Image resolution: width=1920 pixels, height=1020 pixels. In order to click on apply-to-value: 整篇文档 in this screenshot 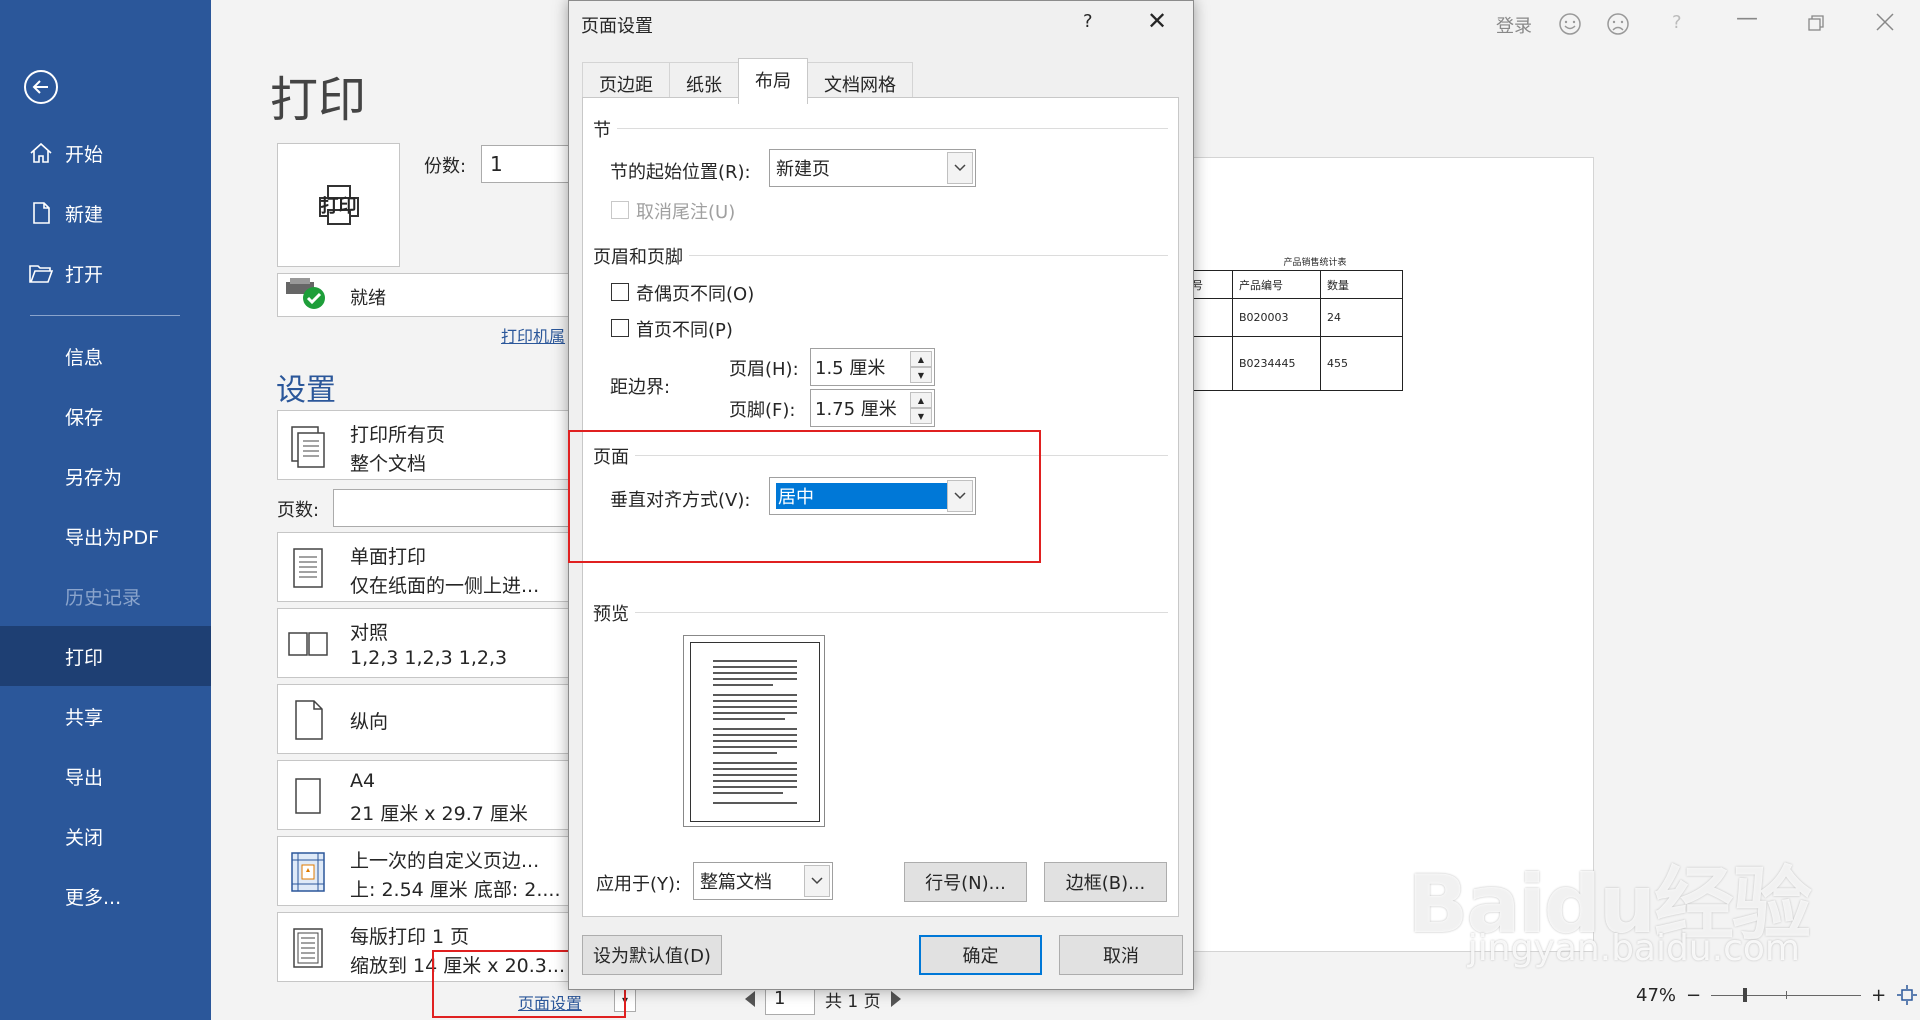, I will do `click(736, 882)`.